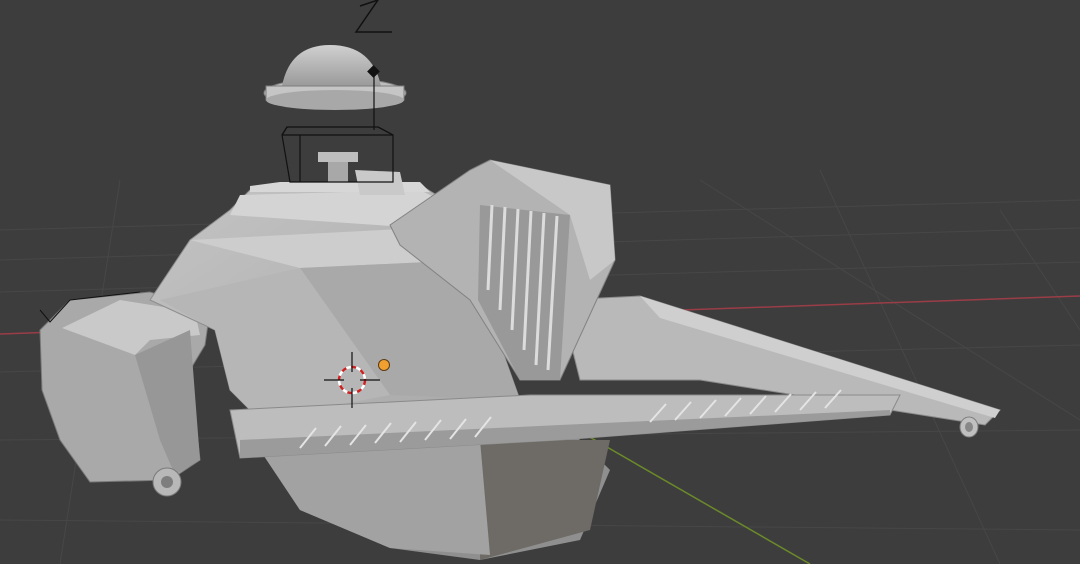 The height and width of the screenshot is (564, 1080). What do you see at coordinates (335, 77) in the screenshot?
I see `dome` at bounding box center [335, 77].